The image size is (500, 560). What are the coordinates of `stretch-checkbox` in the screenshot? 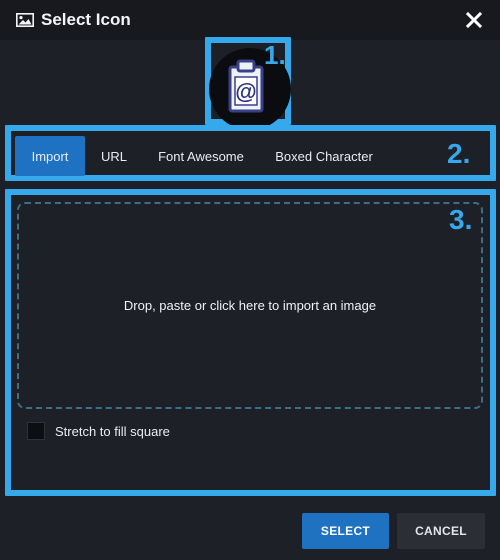 It's located at (36, 431).